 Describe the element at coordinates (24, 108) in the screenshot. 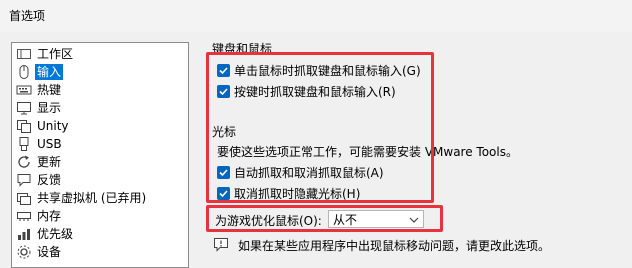

I see `display-icon` at that location.